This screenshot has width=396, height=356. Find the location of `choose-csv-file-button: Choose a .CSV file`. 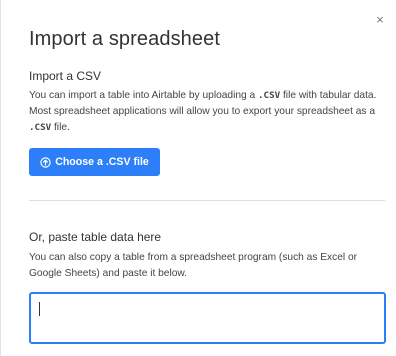

choose-csv-file-button: Choose a .CSV file is located at coordinates (94, 162).